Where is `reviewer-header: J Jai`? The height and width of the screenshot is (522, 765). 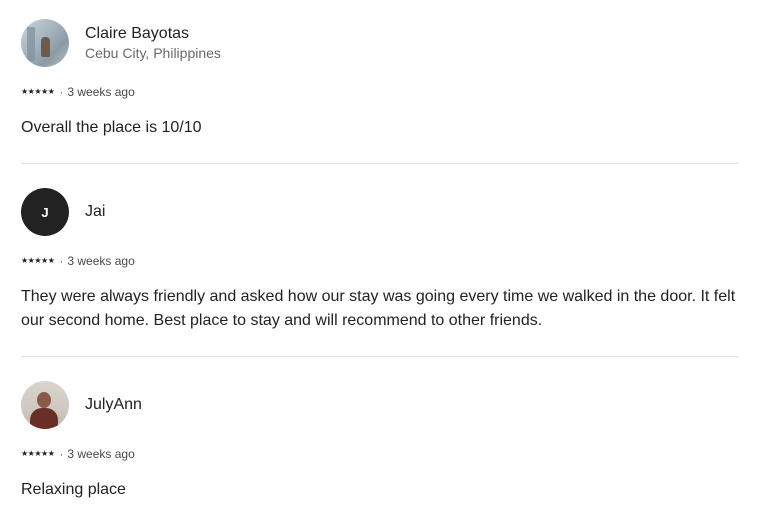 reviewer-header: J Jai is located at coordinates (379, 212).